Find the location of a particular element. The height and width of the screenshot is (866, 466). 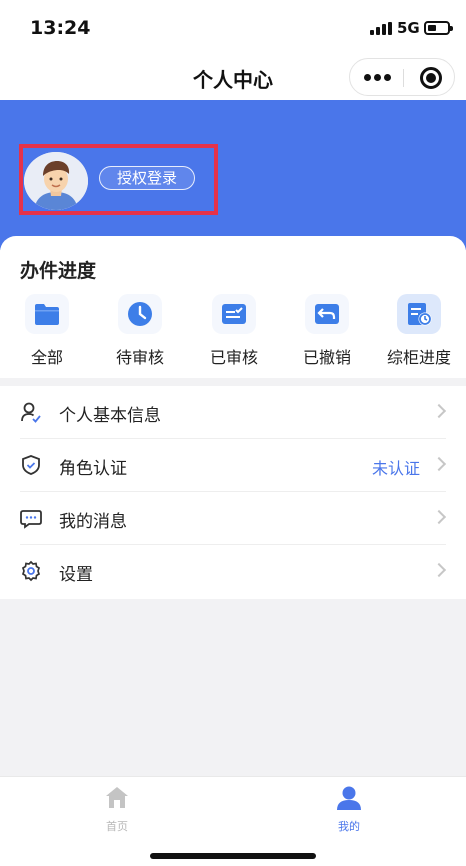

approved-doc-icon is located at coordinates (234, 314).